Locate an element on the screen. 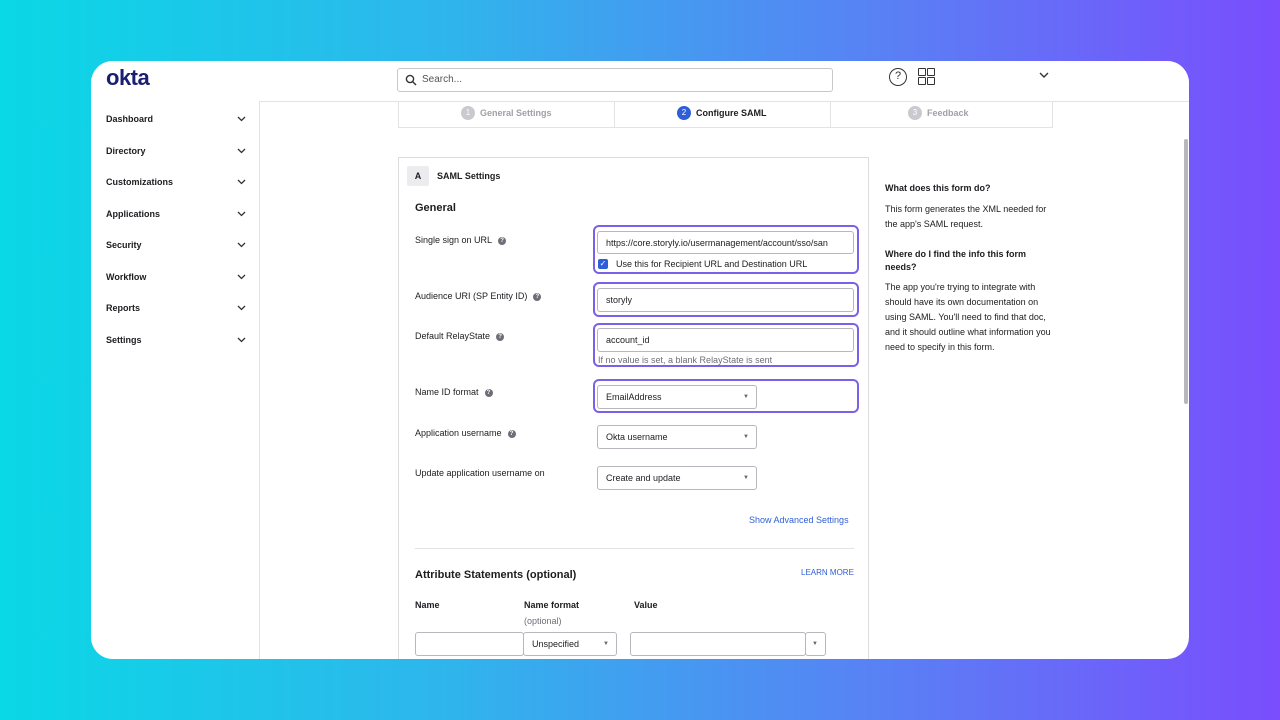  sso-url-label: Single sign on URL? is located at coordinates (461, 240).